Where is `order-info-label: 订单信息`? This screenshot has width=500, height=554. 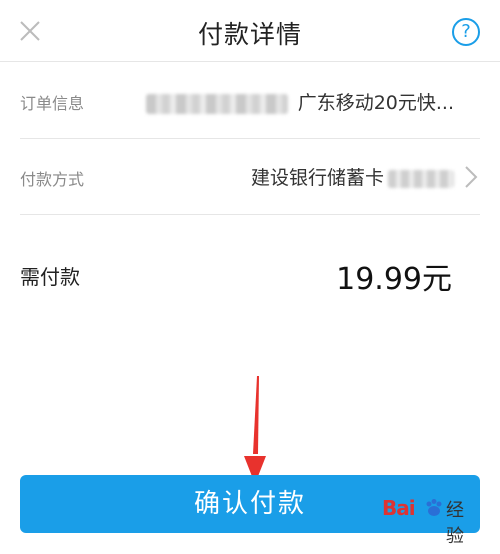
order-info-label: 订单信息 is located at coordinates (52, 103).